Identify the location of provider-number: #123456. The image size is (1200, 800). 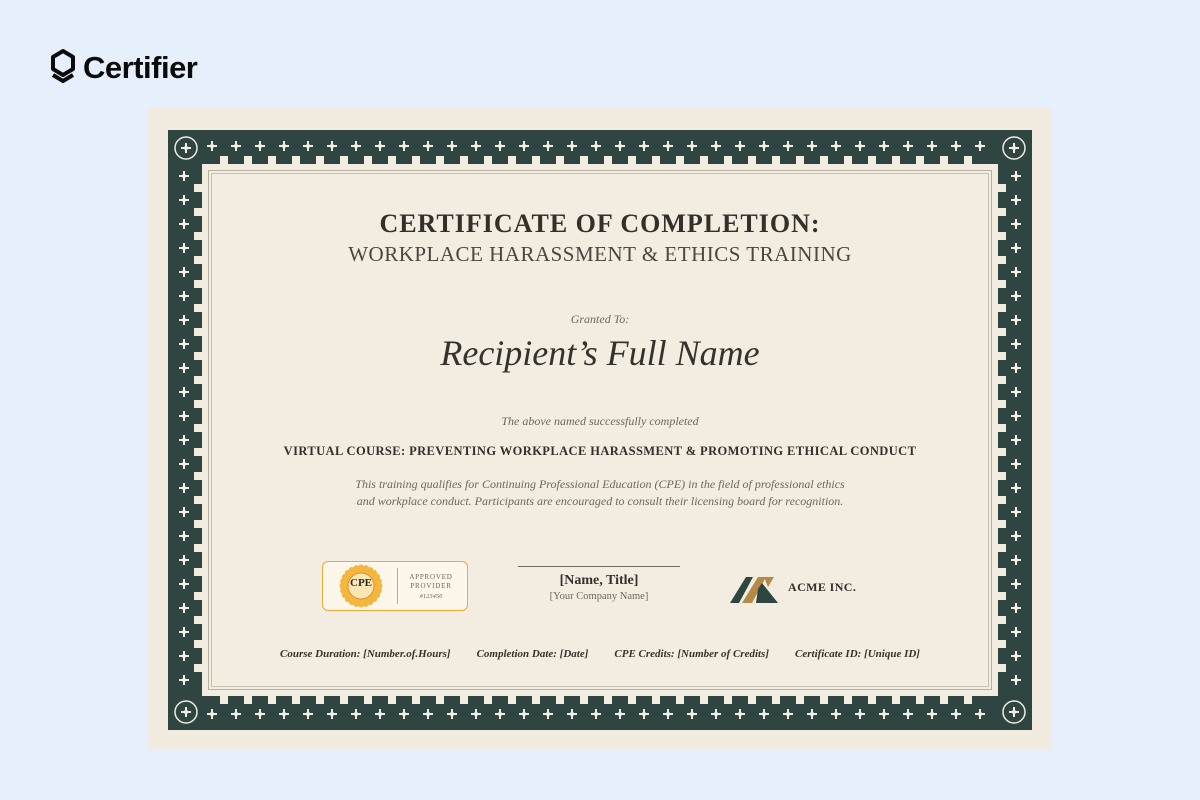
(431, 596).